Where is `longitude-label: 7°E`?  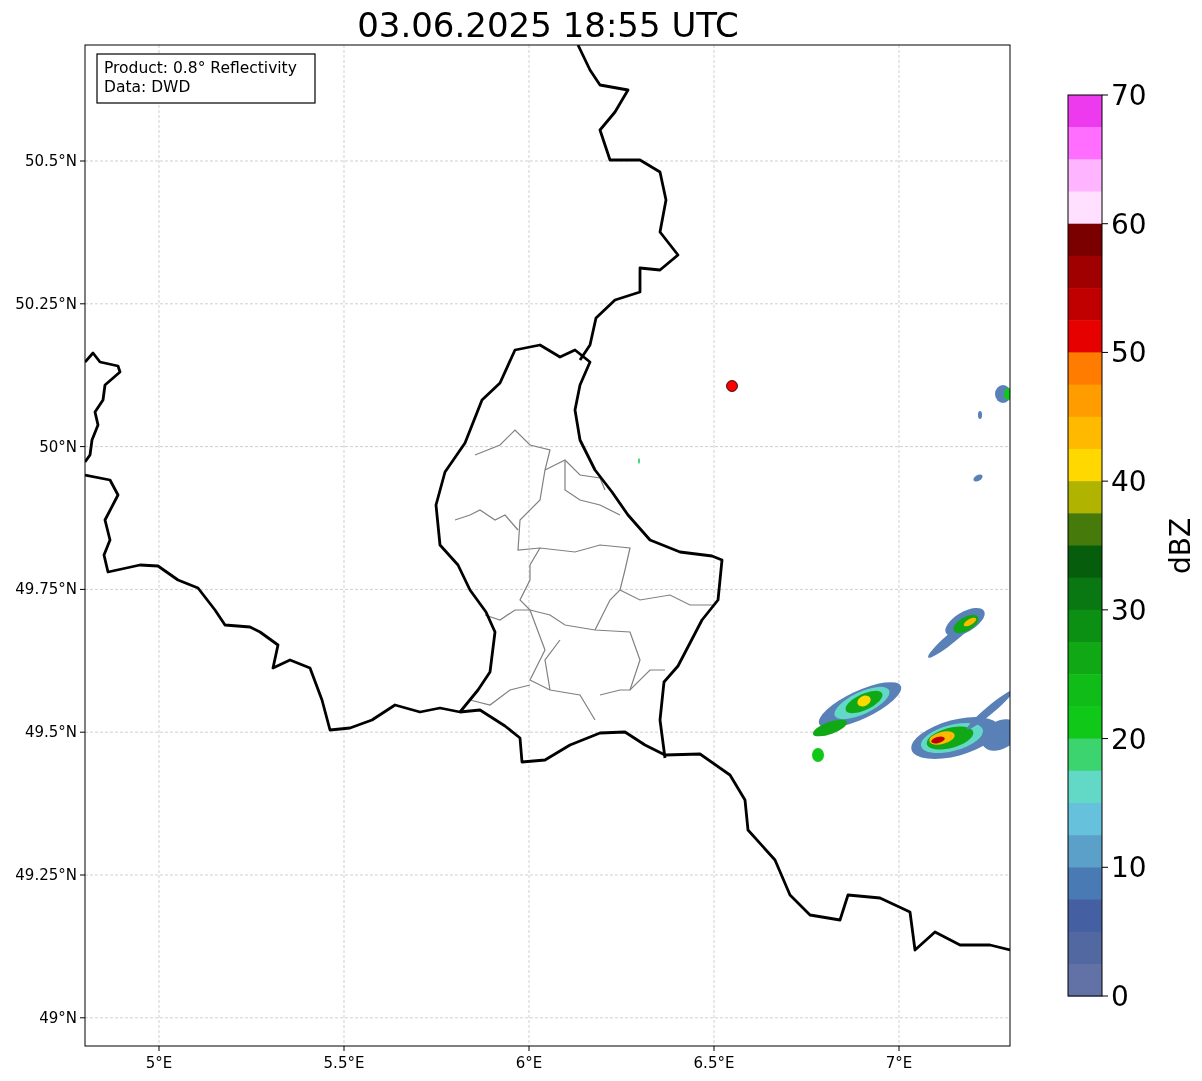 longitude-label: 7°E is located at coordinates (899, 1063).